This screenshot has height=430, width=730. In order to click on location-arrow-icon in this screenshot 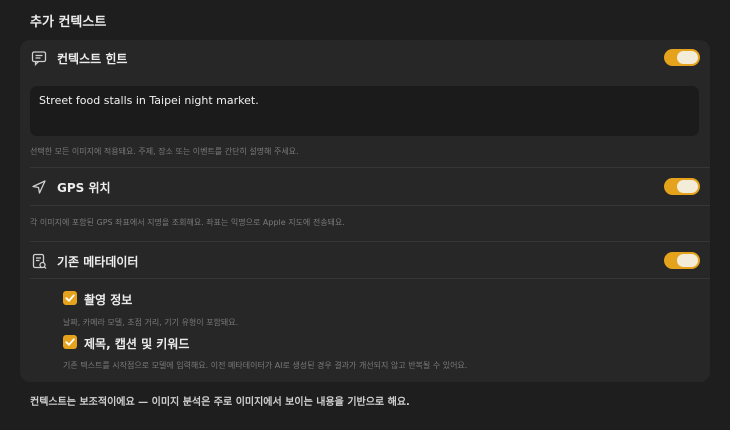, I will do `click(39, 187)`.